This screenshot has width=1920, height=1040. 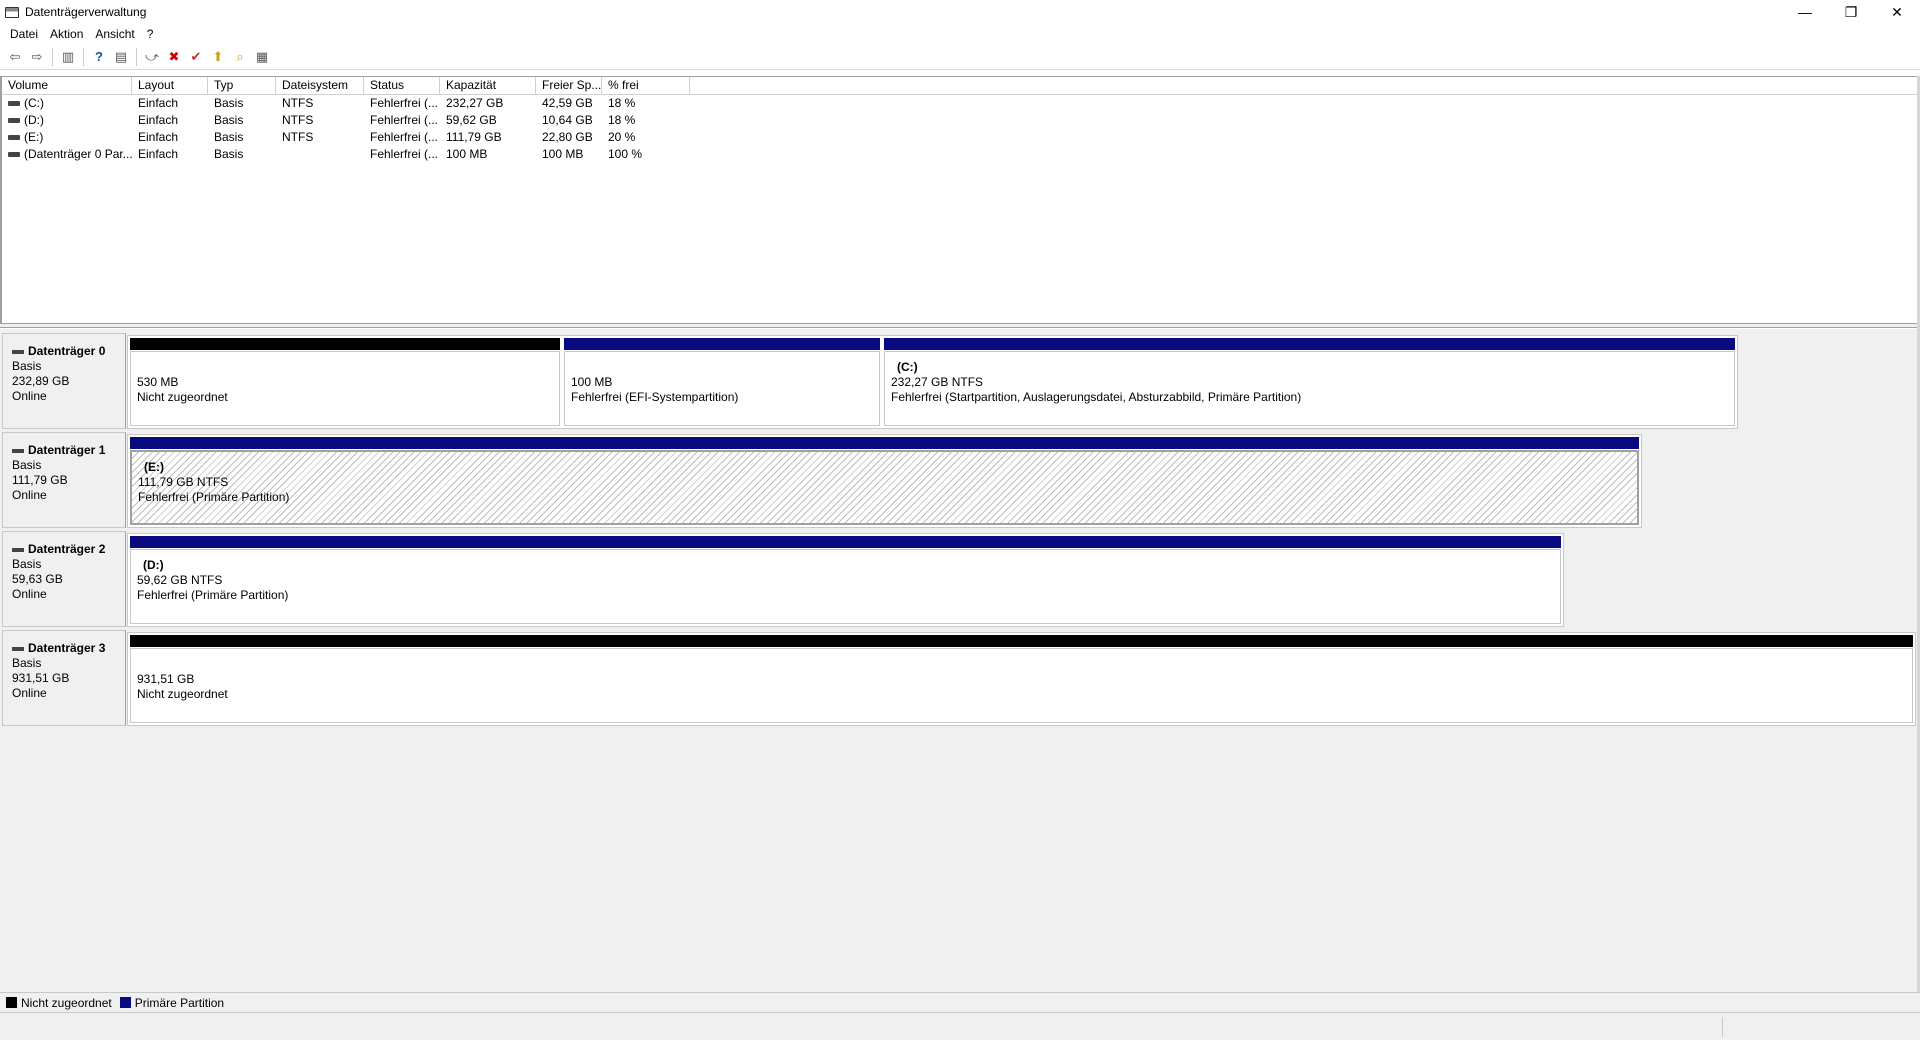 I want to click on checkmark-icon: ✔, so click(x=196, y=57).